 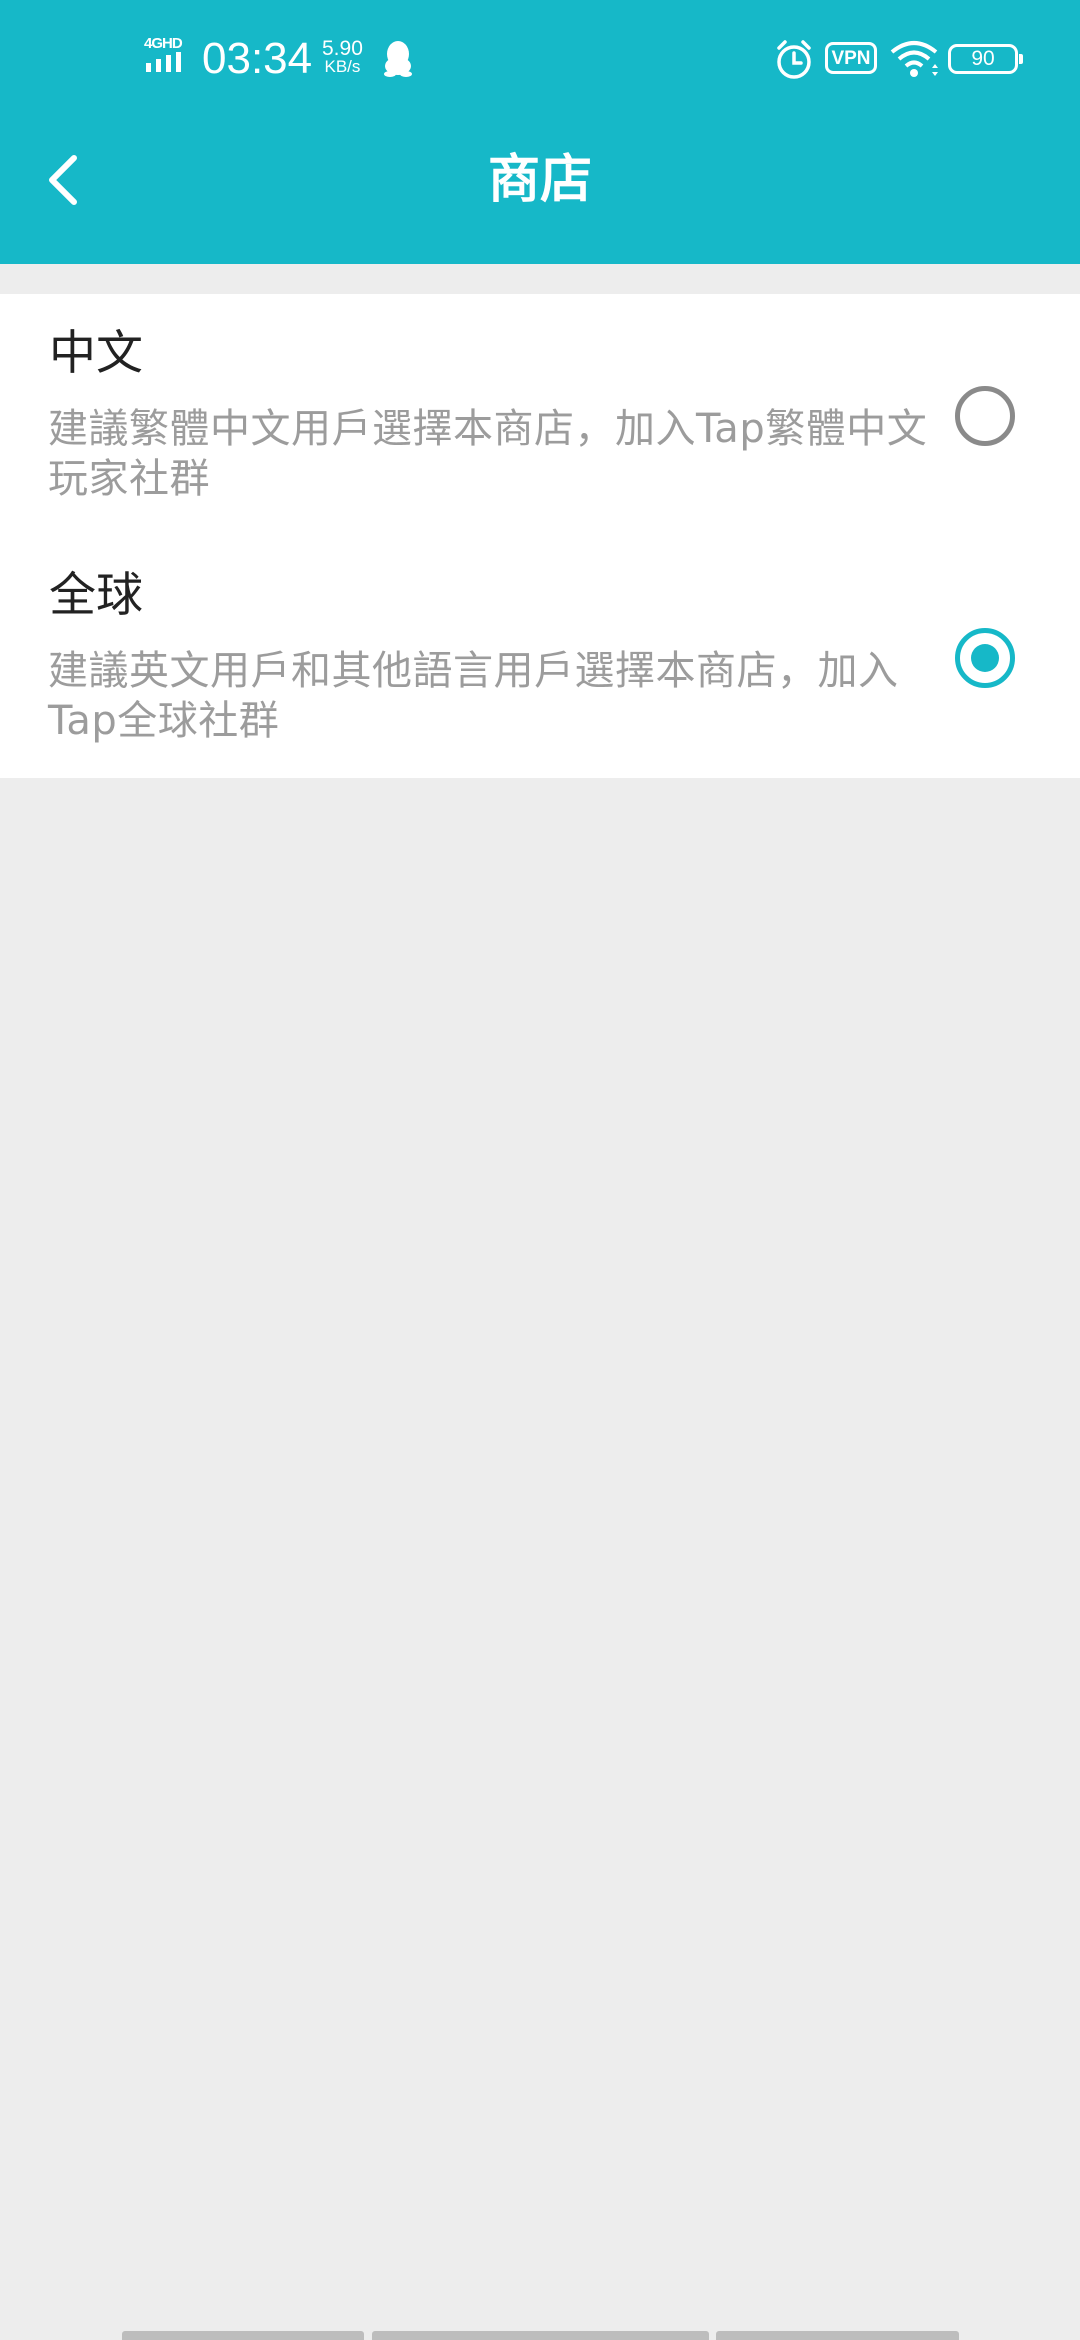 What do you see at coordinates (163, 43) in the screenshot?
I see `network-type: 4GHD` at bounding box center [163, 43].